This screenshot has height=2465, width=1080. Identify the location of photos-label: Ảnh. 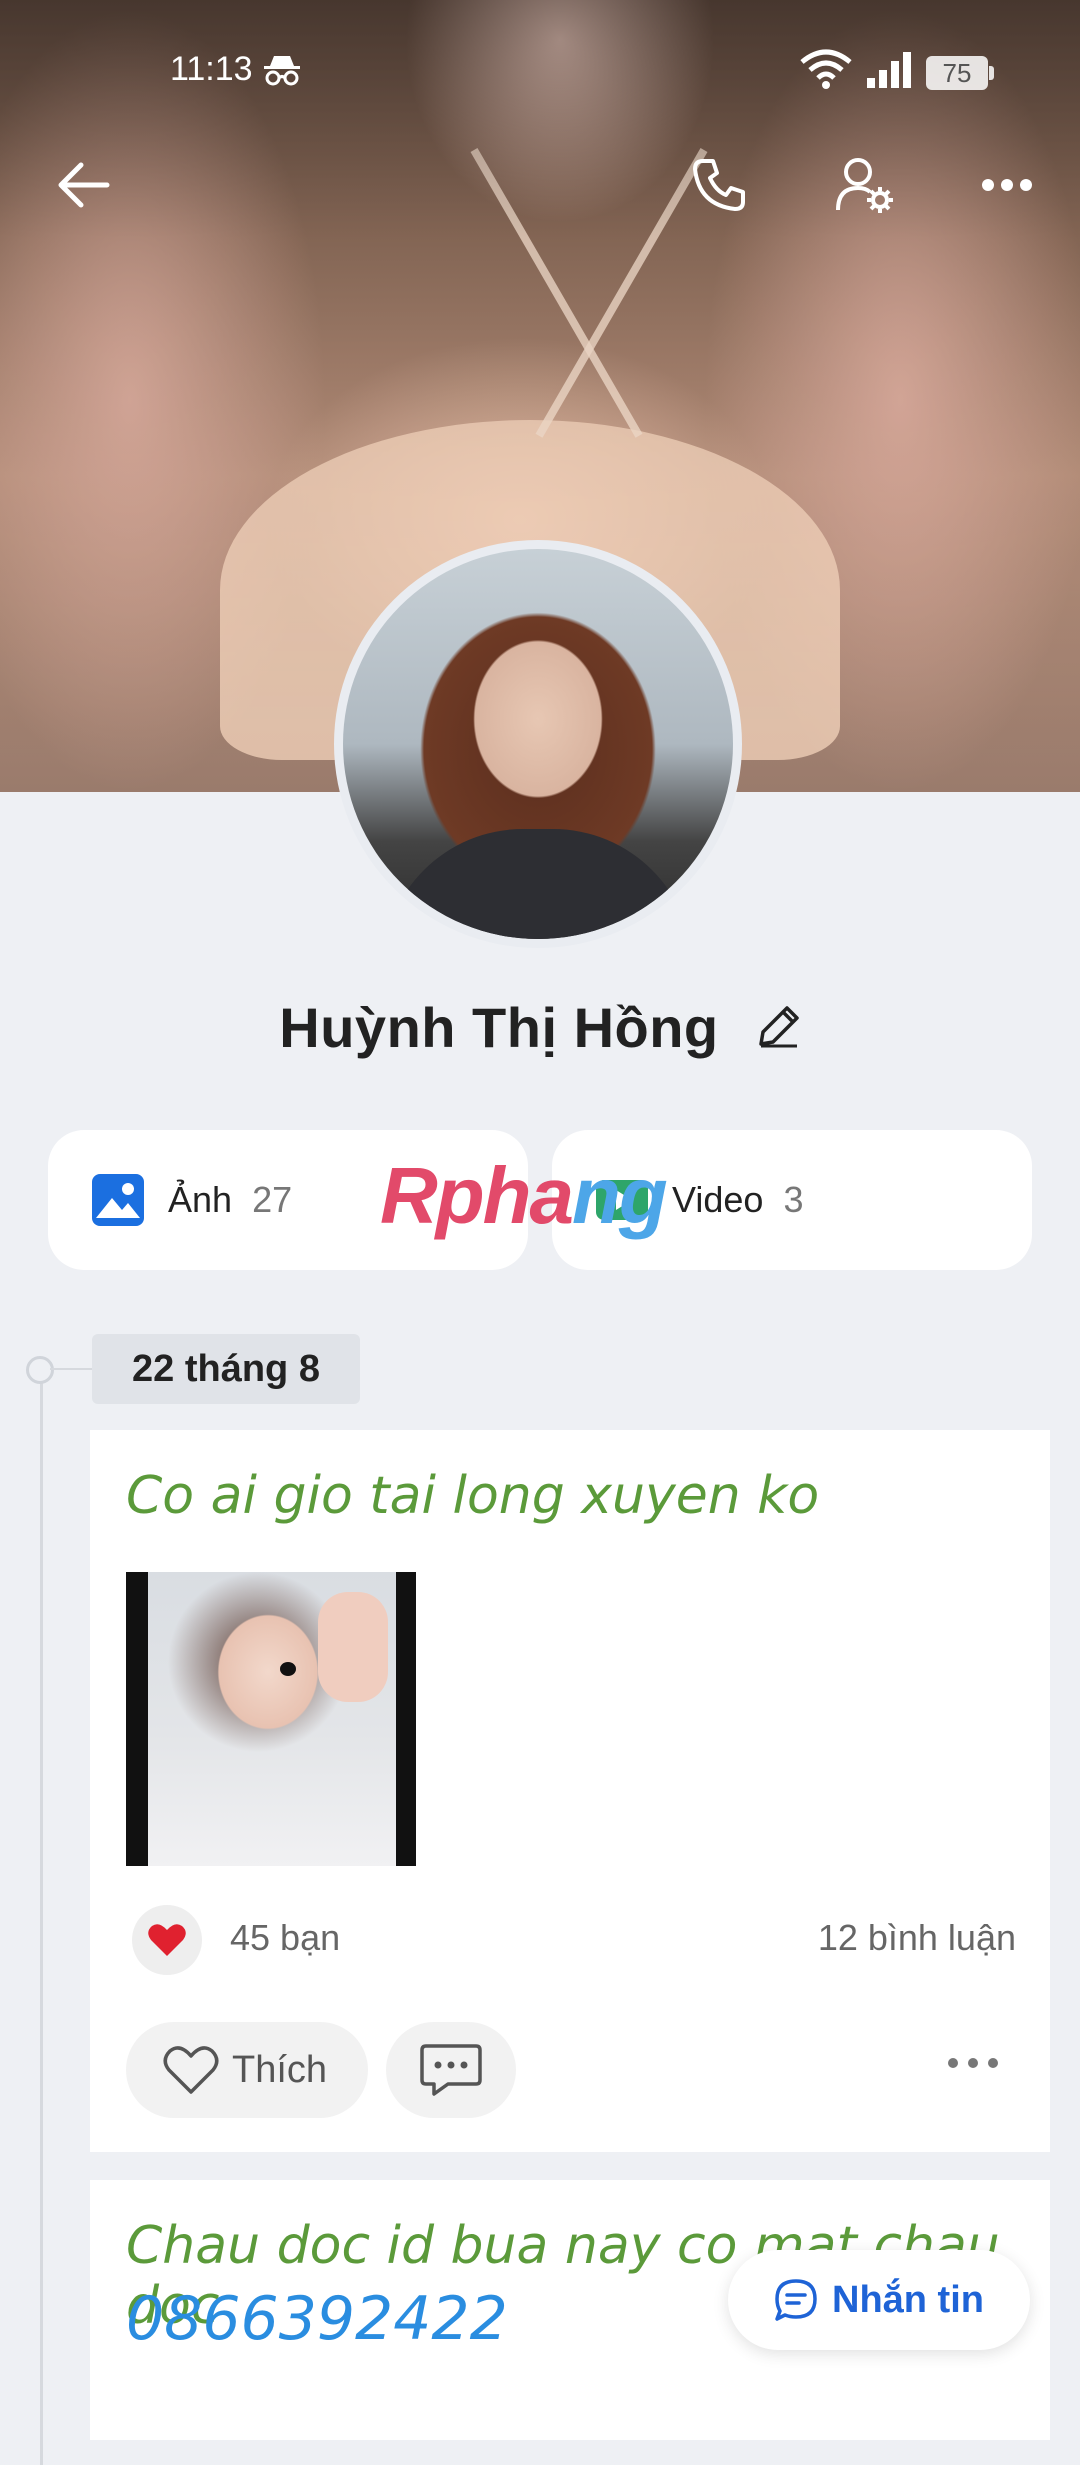
(200, 1199).